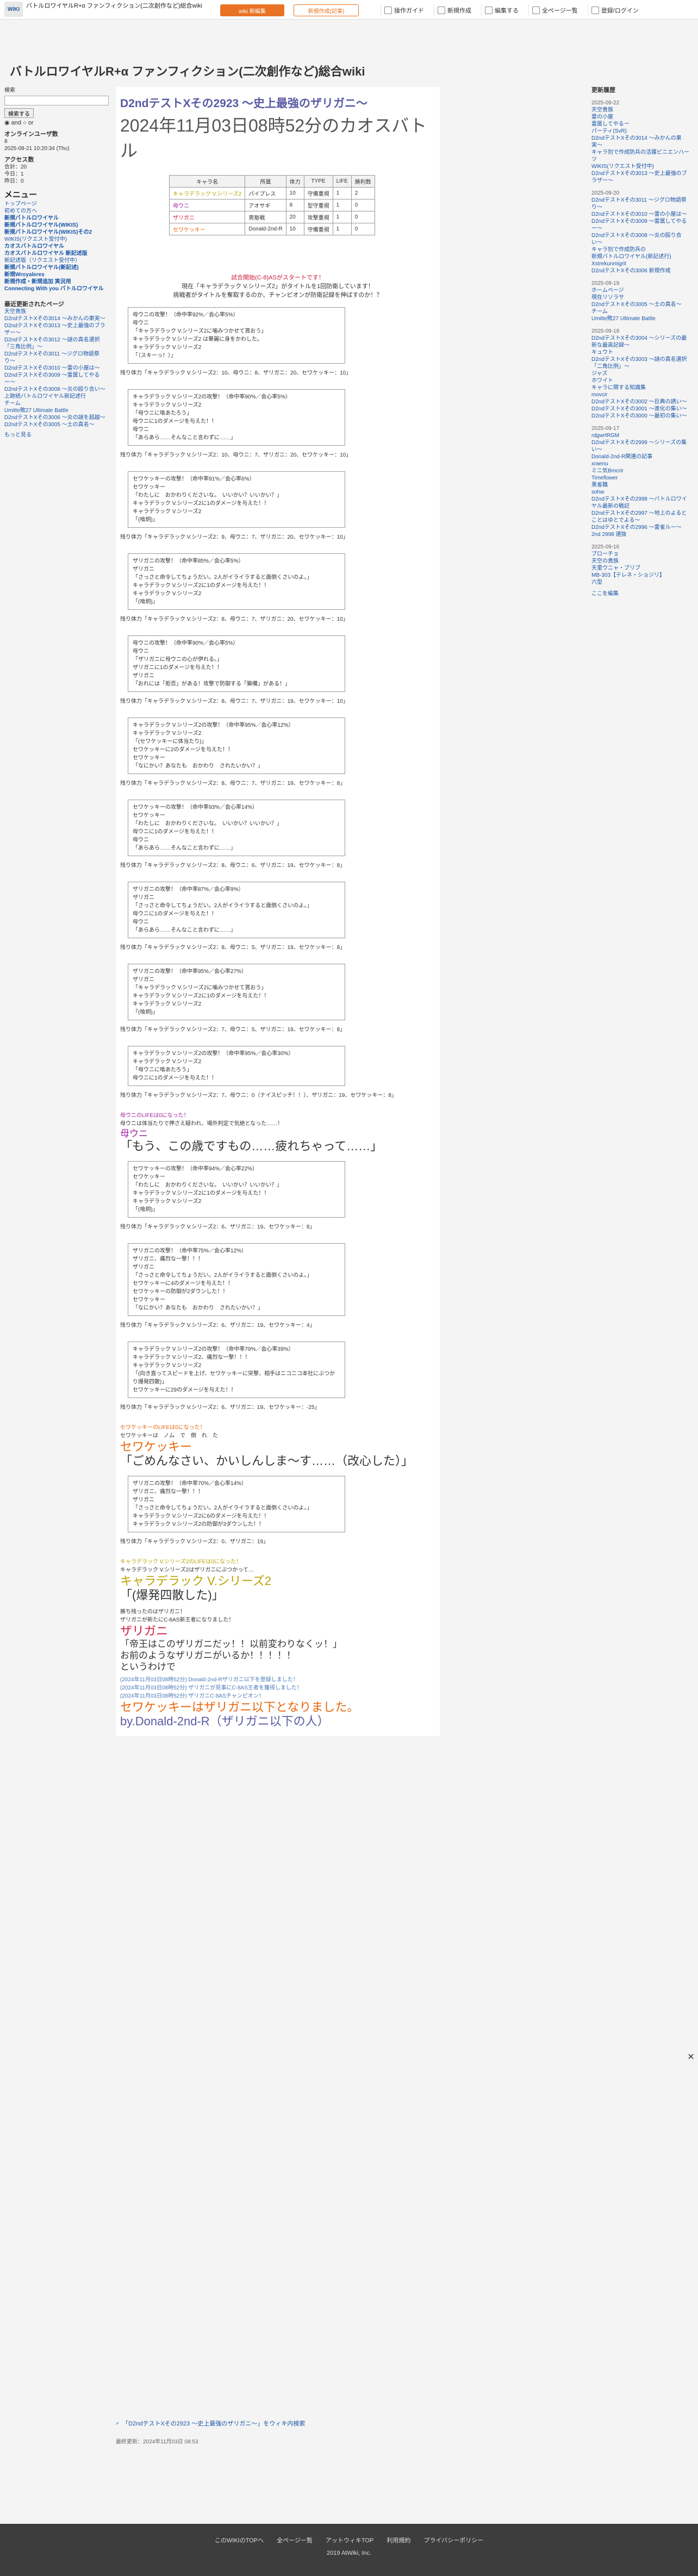  Describe the element at coordinates (641, 388) in the screenshot. I see `history-item: キャラに関する知識集` at that location.